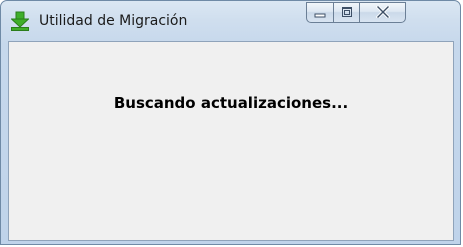 The image size is (463, 247). I want to click on caption-buttons, so click(356, 12).